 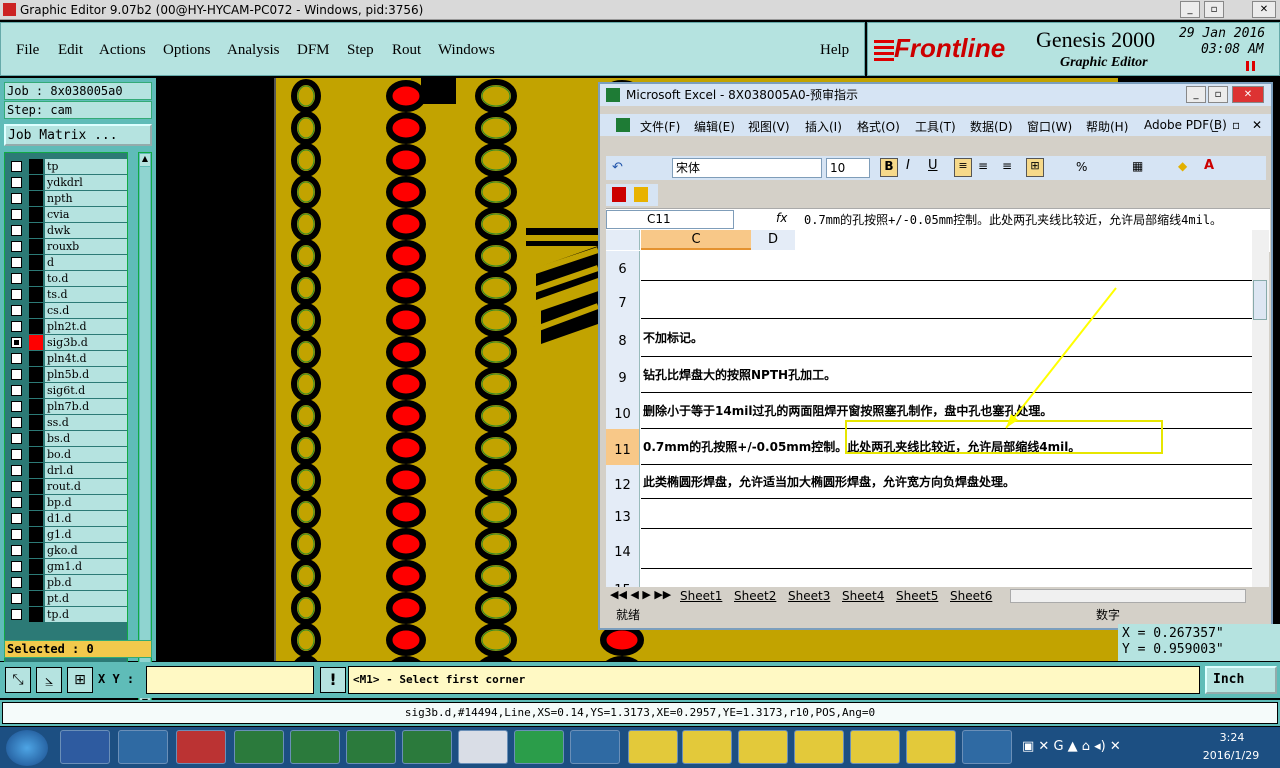 What do you see at coordinates (1241, 680) in the screenshot?
I see `units-select: Inch` at bounding box center [1241, 680].